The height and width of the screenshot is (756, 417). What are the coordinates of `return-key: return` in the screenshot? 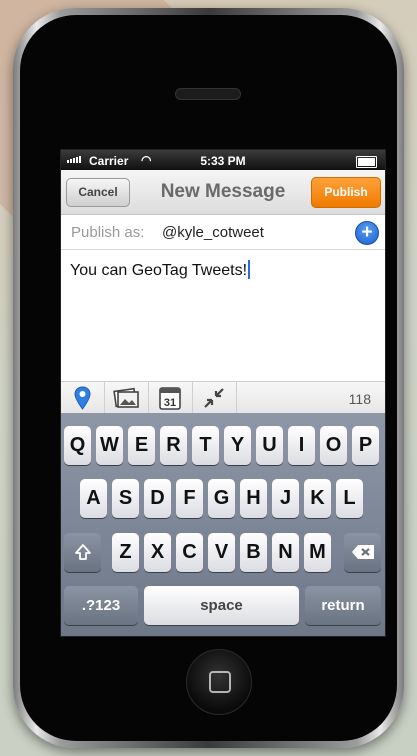 It's located at (343, 605).